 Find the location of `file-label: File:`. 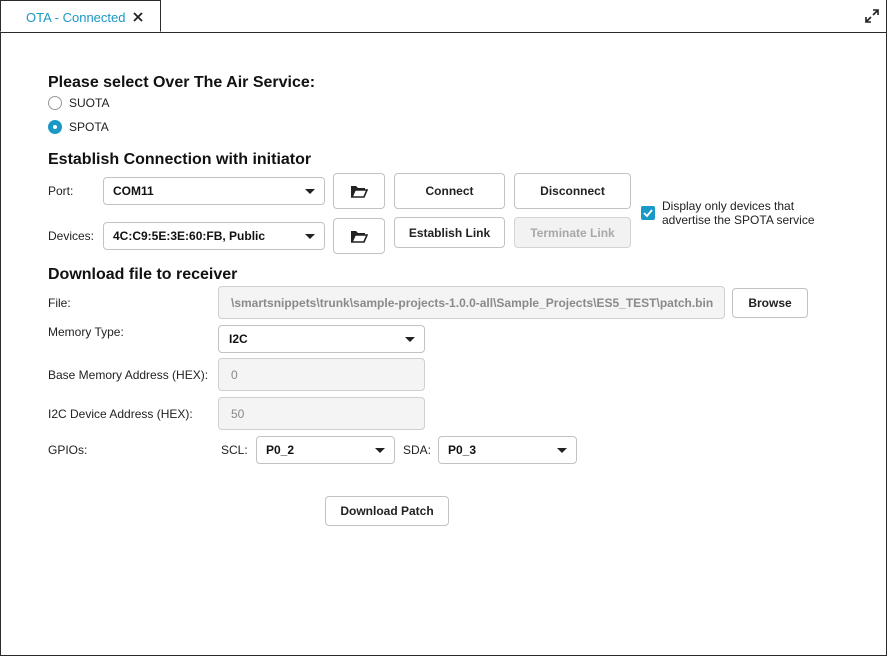

file-label: File: is located at coordinates (59, 303).